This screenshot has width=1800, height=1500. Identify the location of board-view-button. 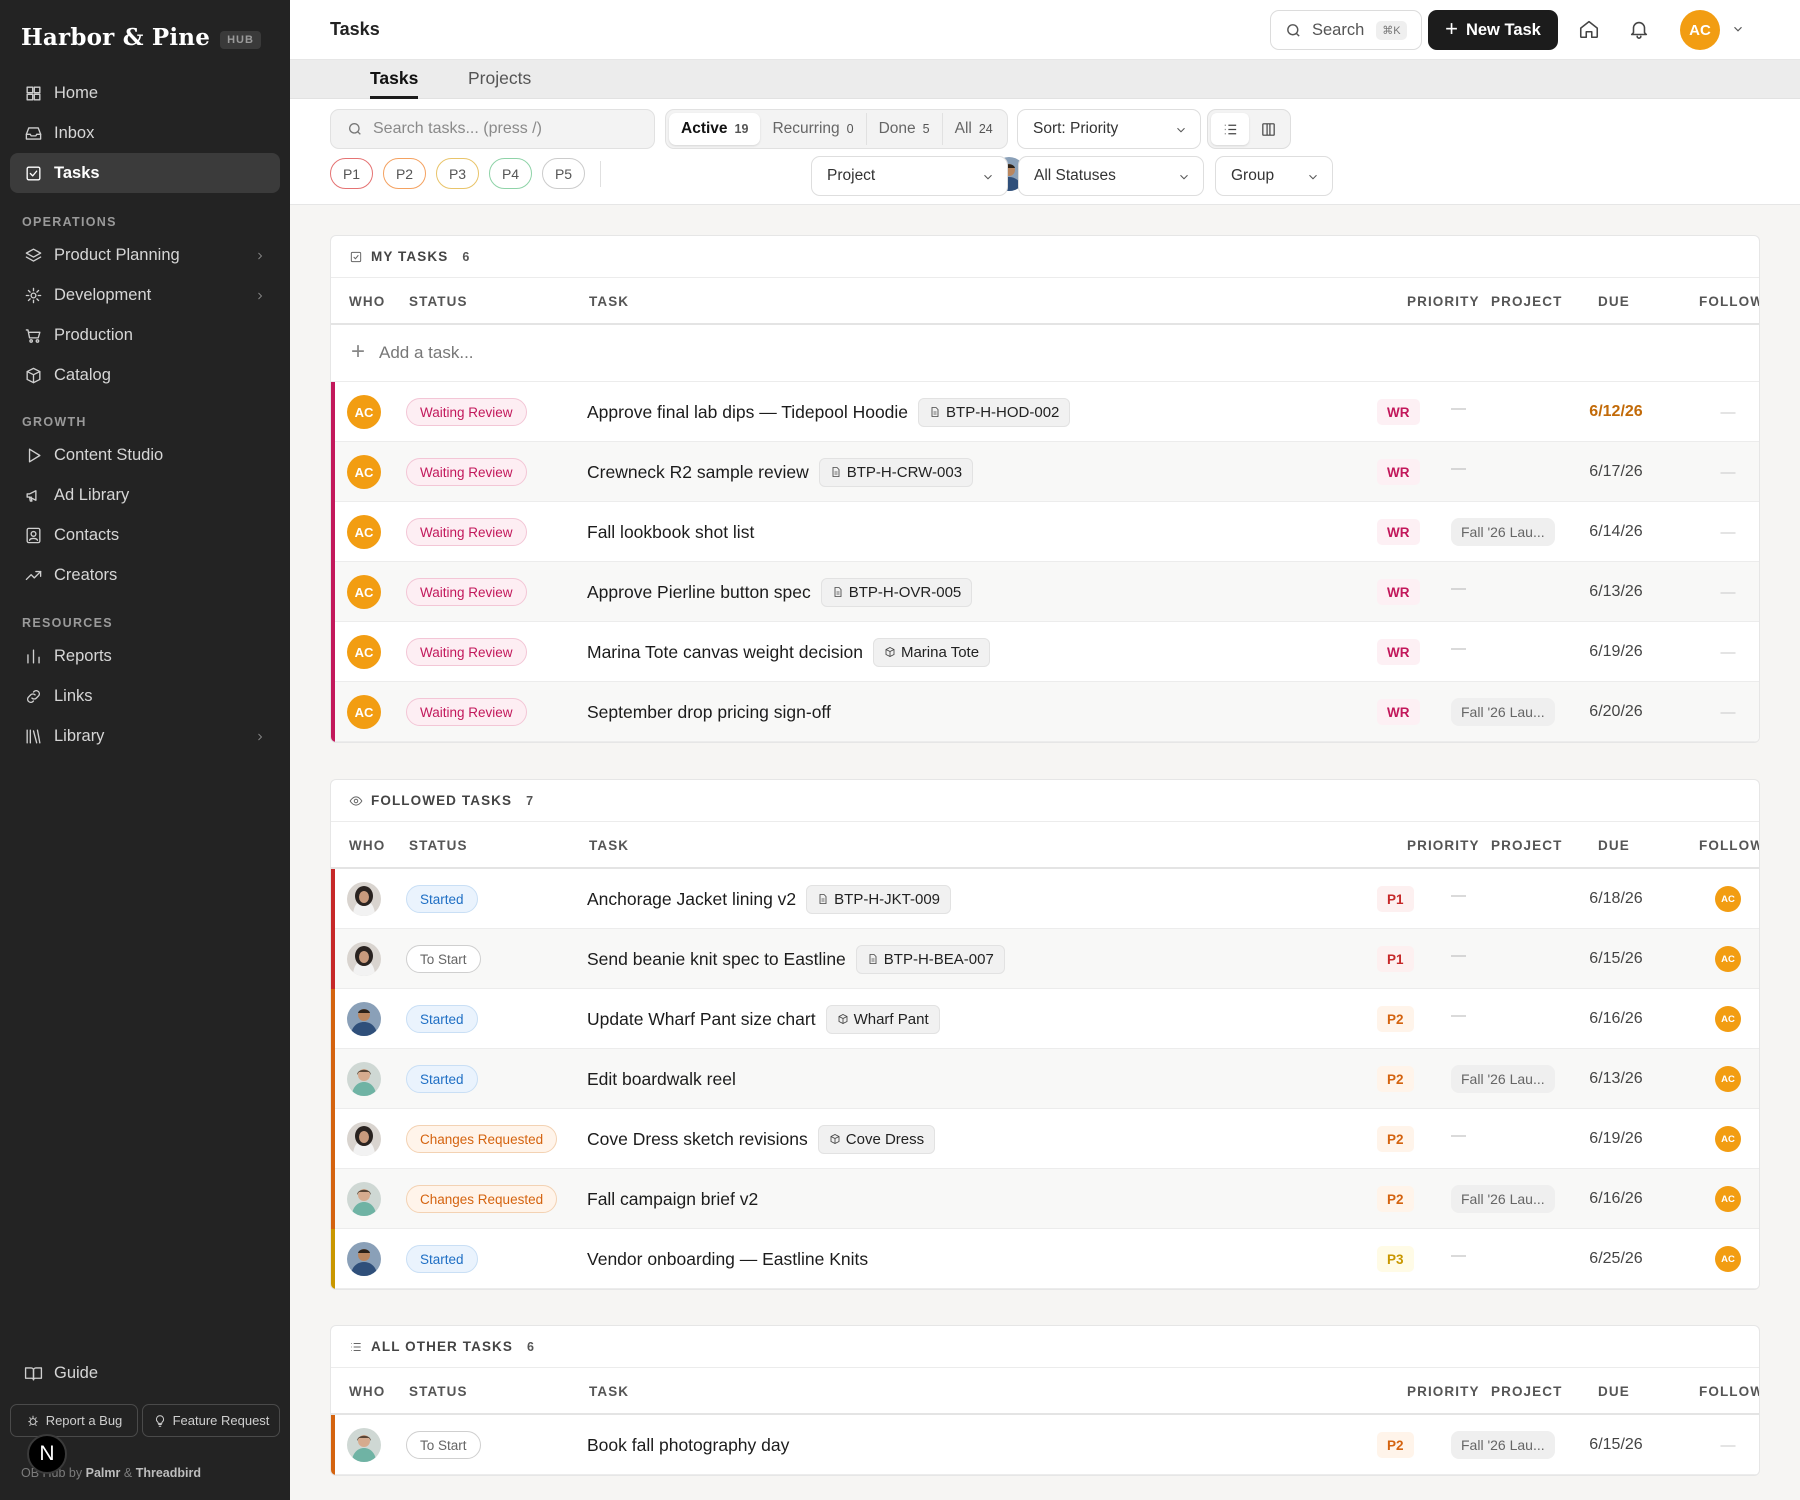
(1268, 129).